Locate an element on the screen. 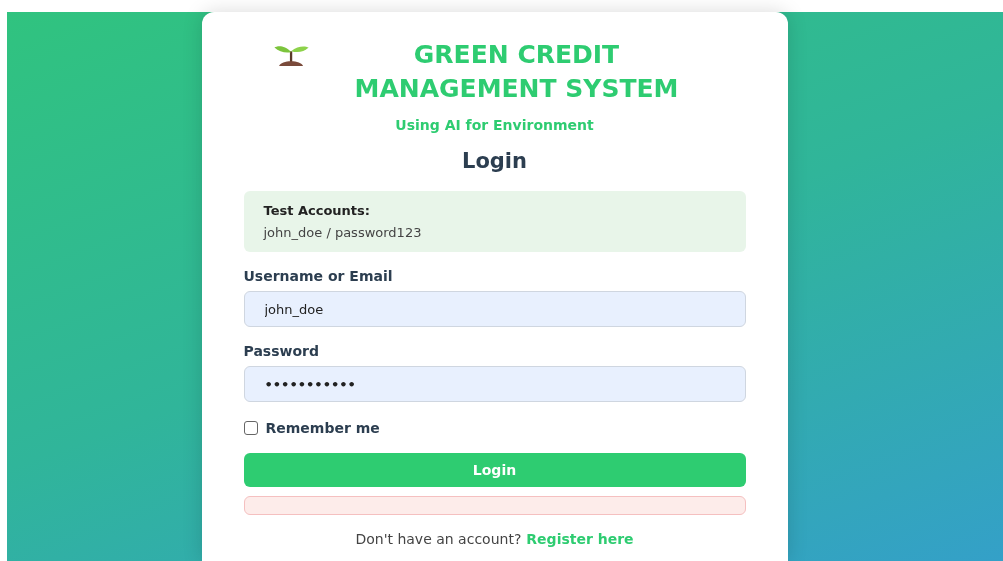  field-label: Password is located at coordinates (281, 351).